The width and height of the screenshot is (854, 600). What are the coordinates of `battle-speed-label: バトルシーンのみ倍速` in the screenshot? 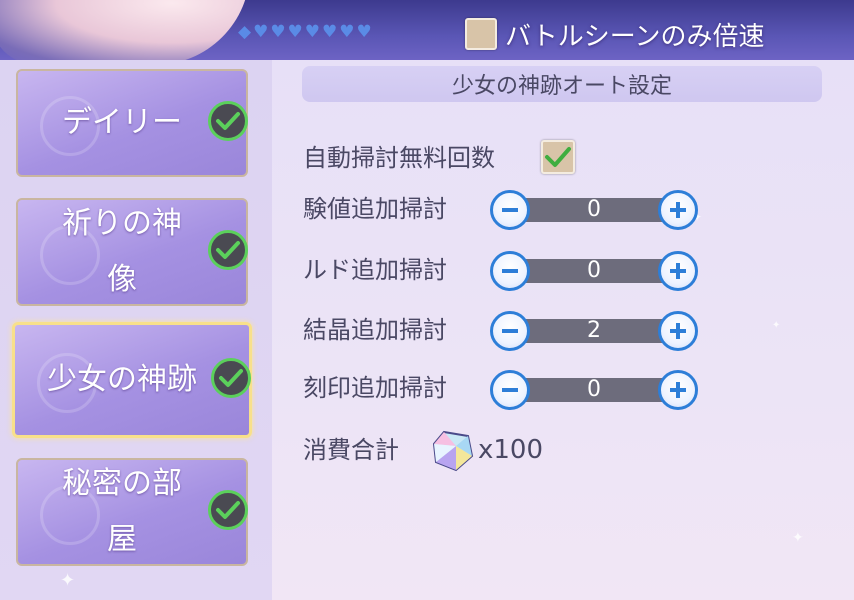 It's located at (635, 36).